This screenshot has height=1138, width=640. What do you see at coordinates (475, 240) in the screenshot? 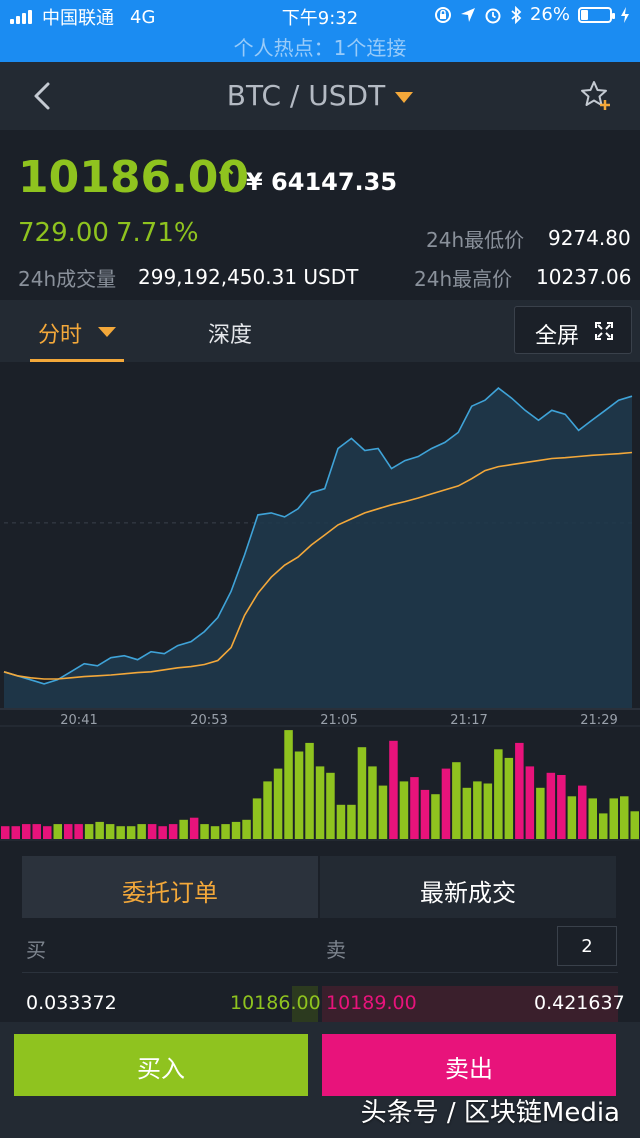
I see `low-label: 24h最低价` at bounding box center [475, 240].